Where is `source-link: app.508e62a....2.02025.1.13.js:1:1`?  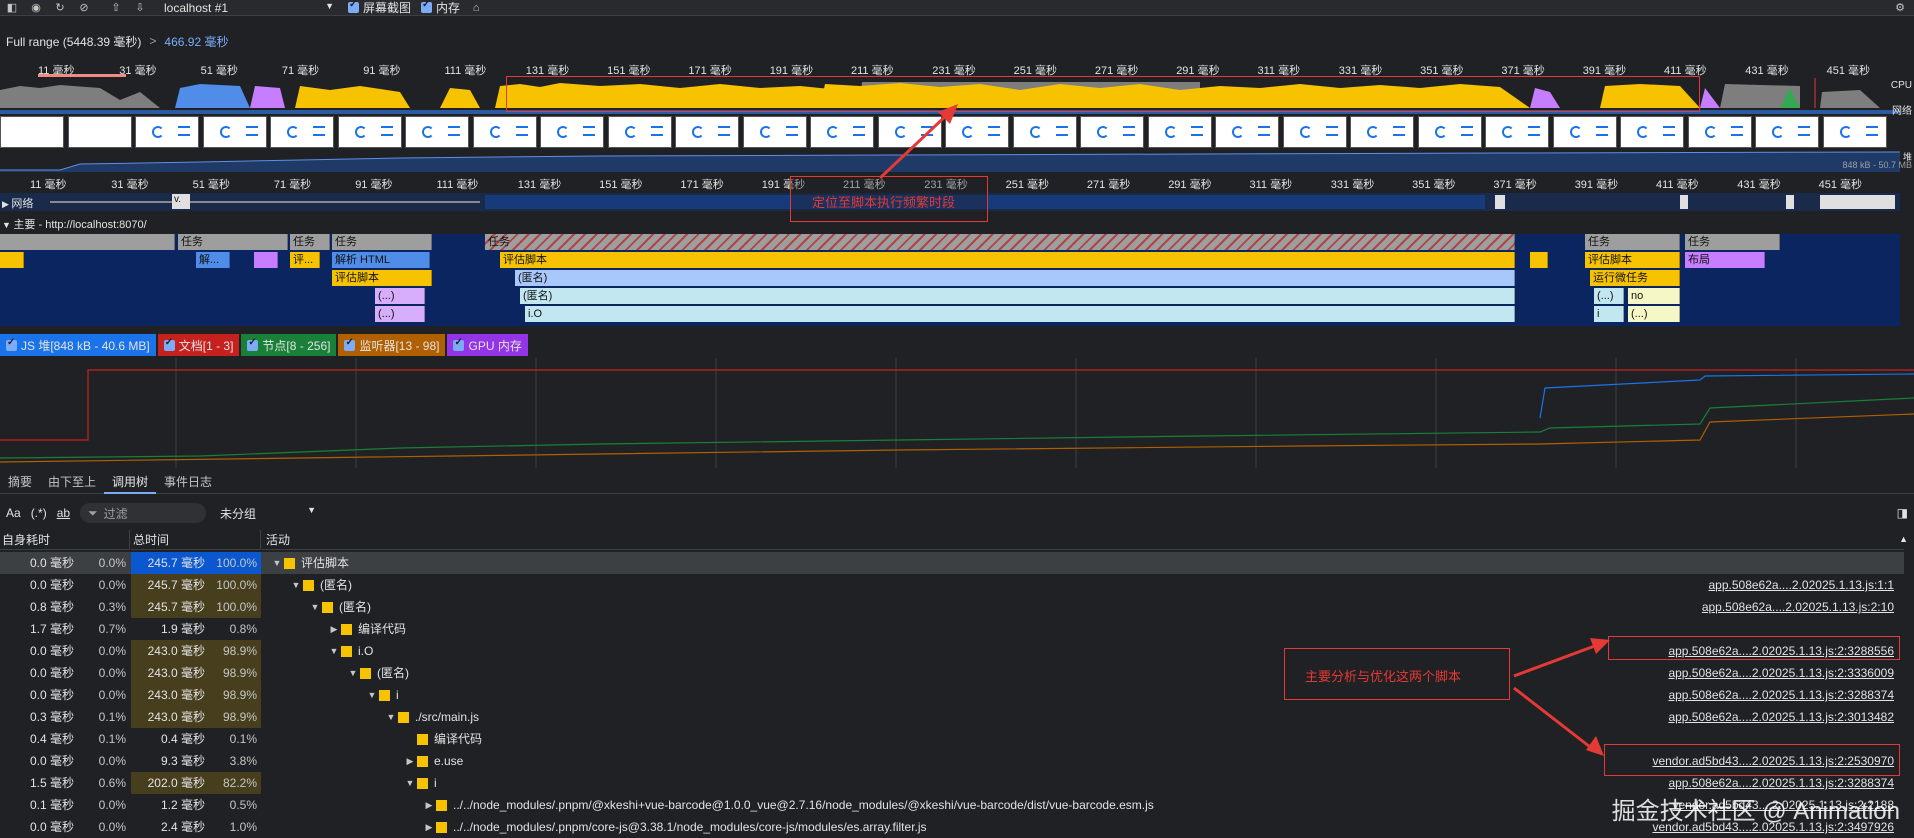 source-link: app.508e62a....2.02025.1.13.js:1:1 is located at coordinates (1802, 585).